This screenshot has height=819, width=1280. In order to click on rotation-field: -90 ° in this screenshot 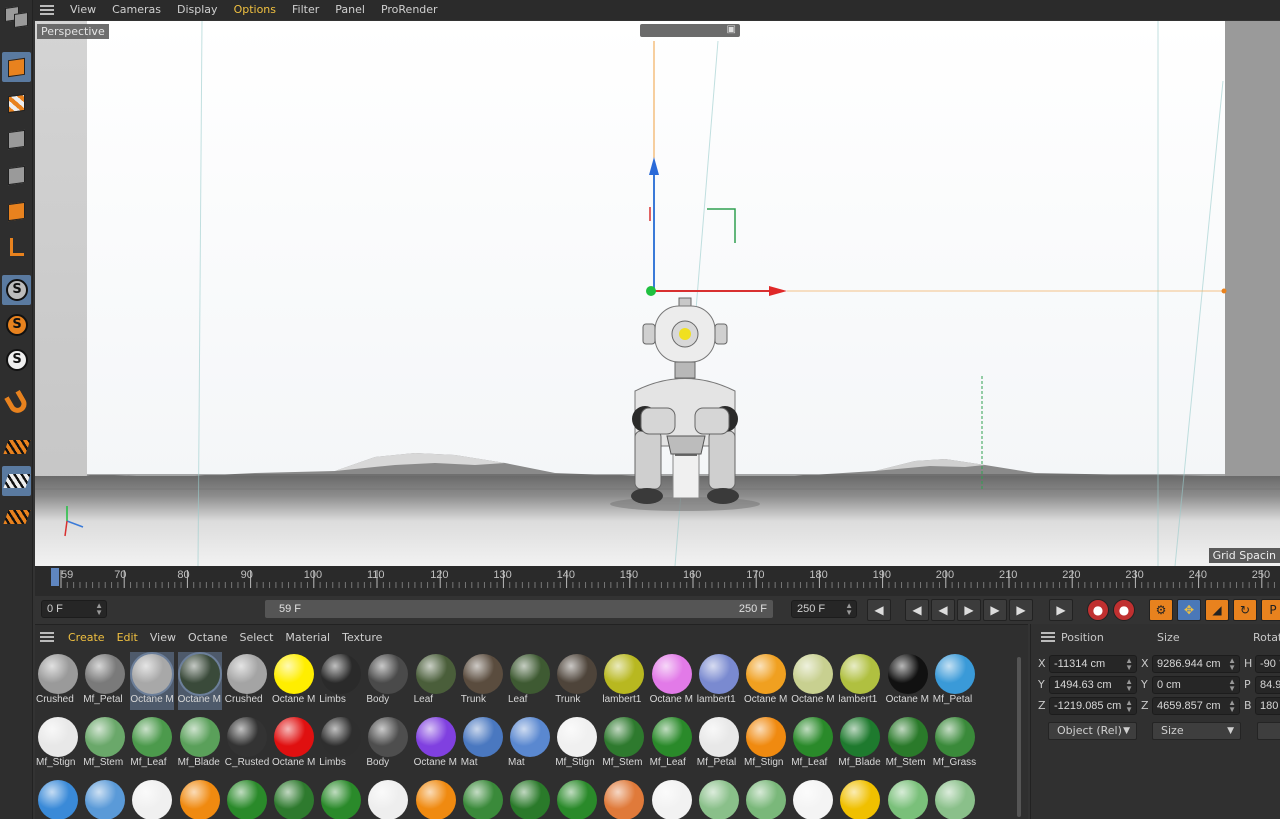, I will do `click(1267, 664)`.